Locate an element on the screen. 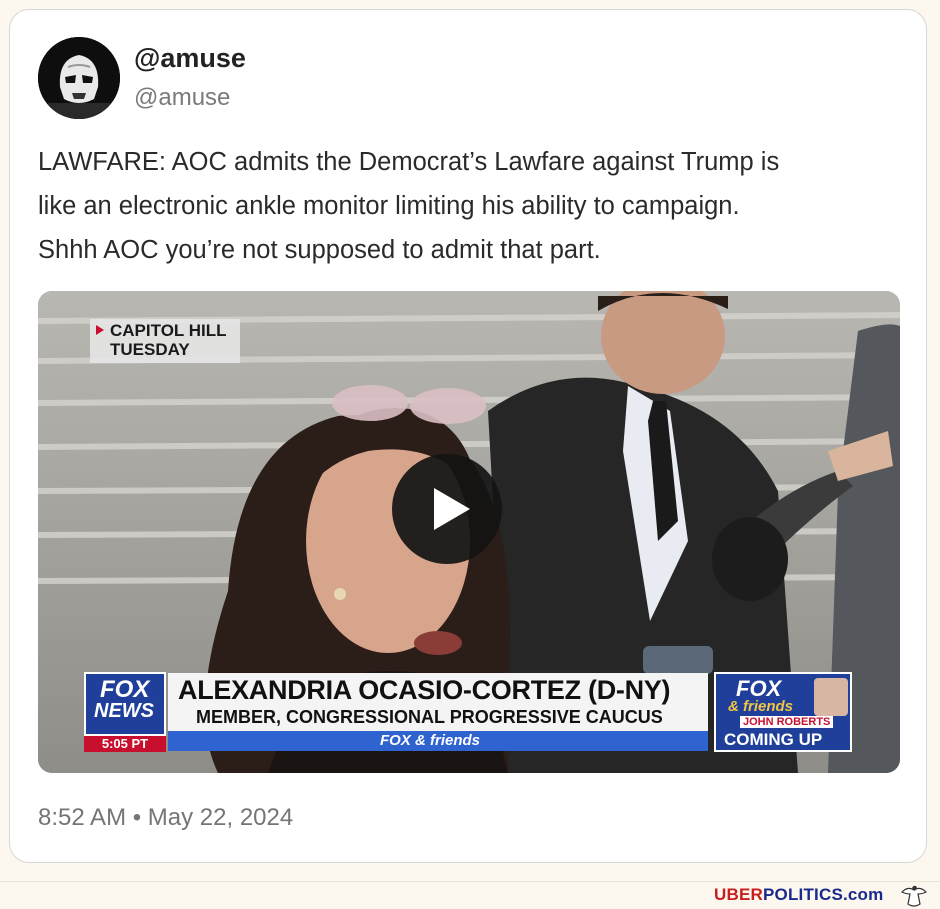  network-logo-line2: NEWS is located at coordinates (124, 711).